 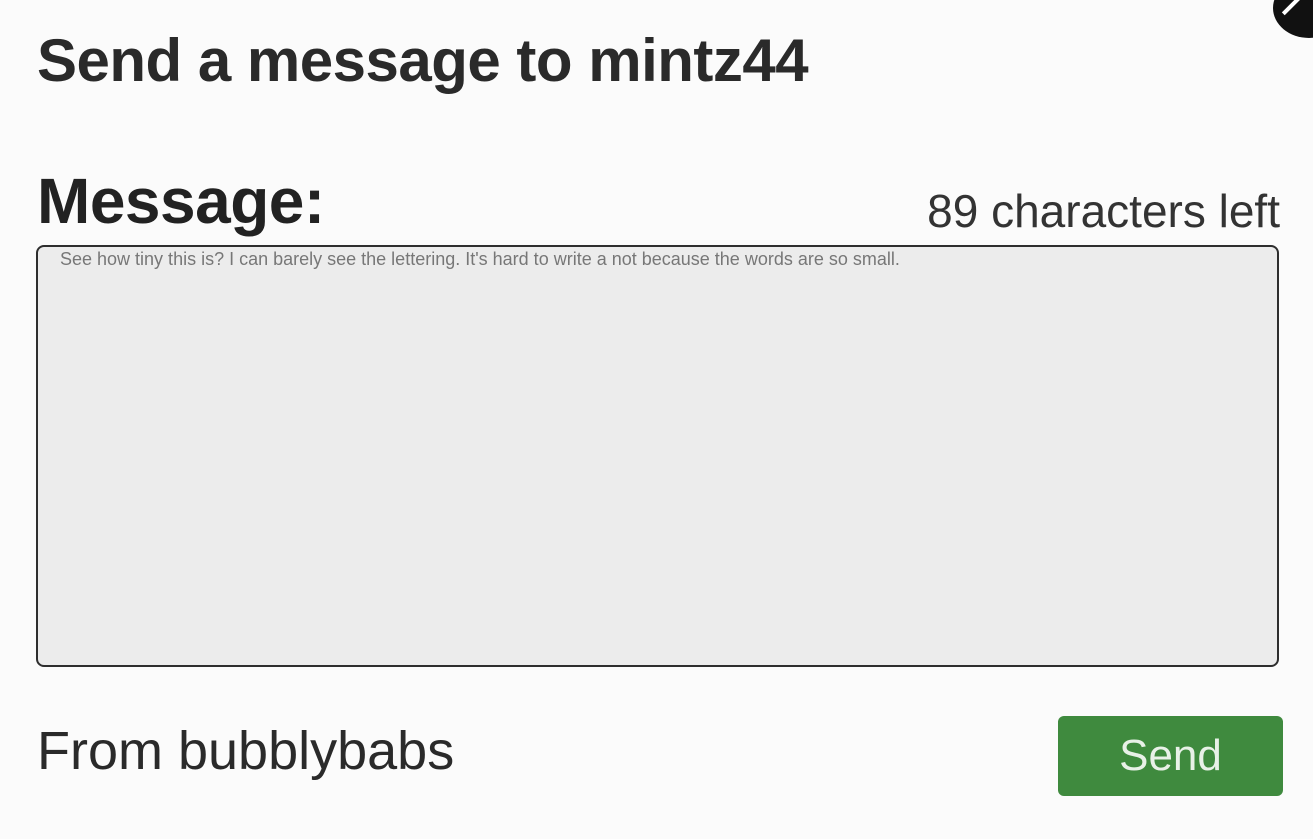 What do you see at coordinates (1103, 211) in the screenshot?
I see `characters-left-counter: 89 characters left` at bounding box center [1103, 211].